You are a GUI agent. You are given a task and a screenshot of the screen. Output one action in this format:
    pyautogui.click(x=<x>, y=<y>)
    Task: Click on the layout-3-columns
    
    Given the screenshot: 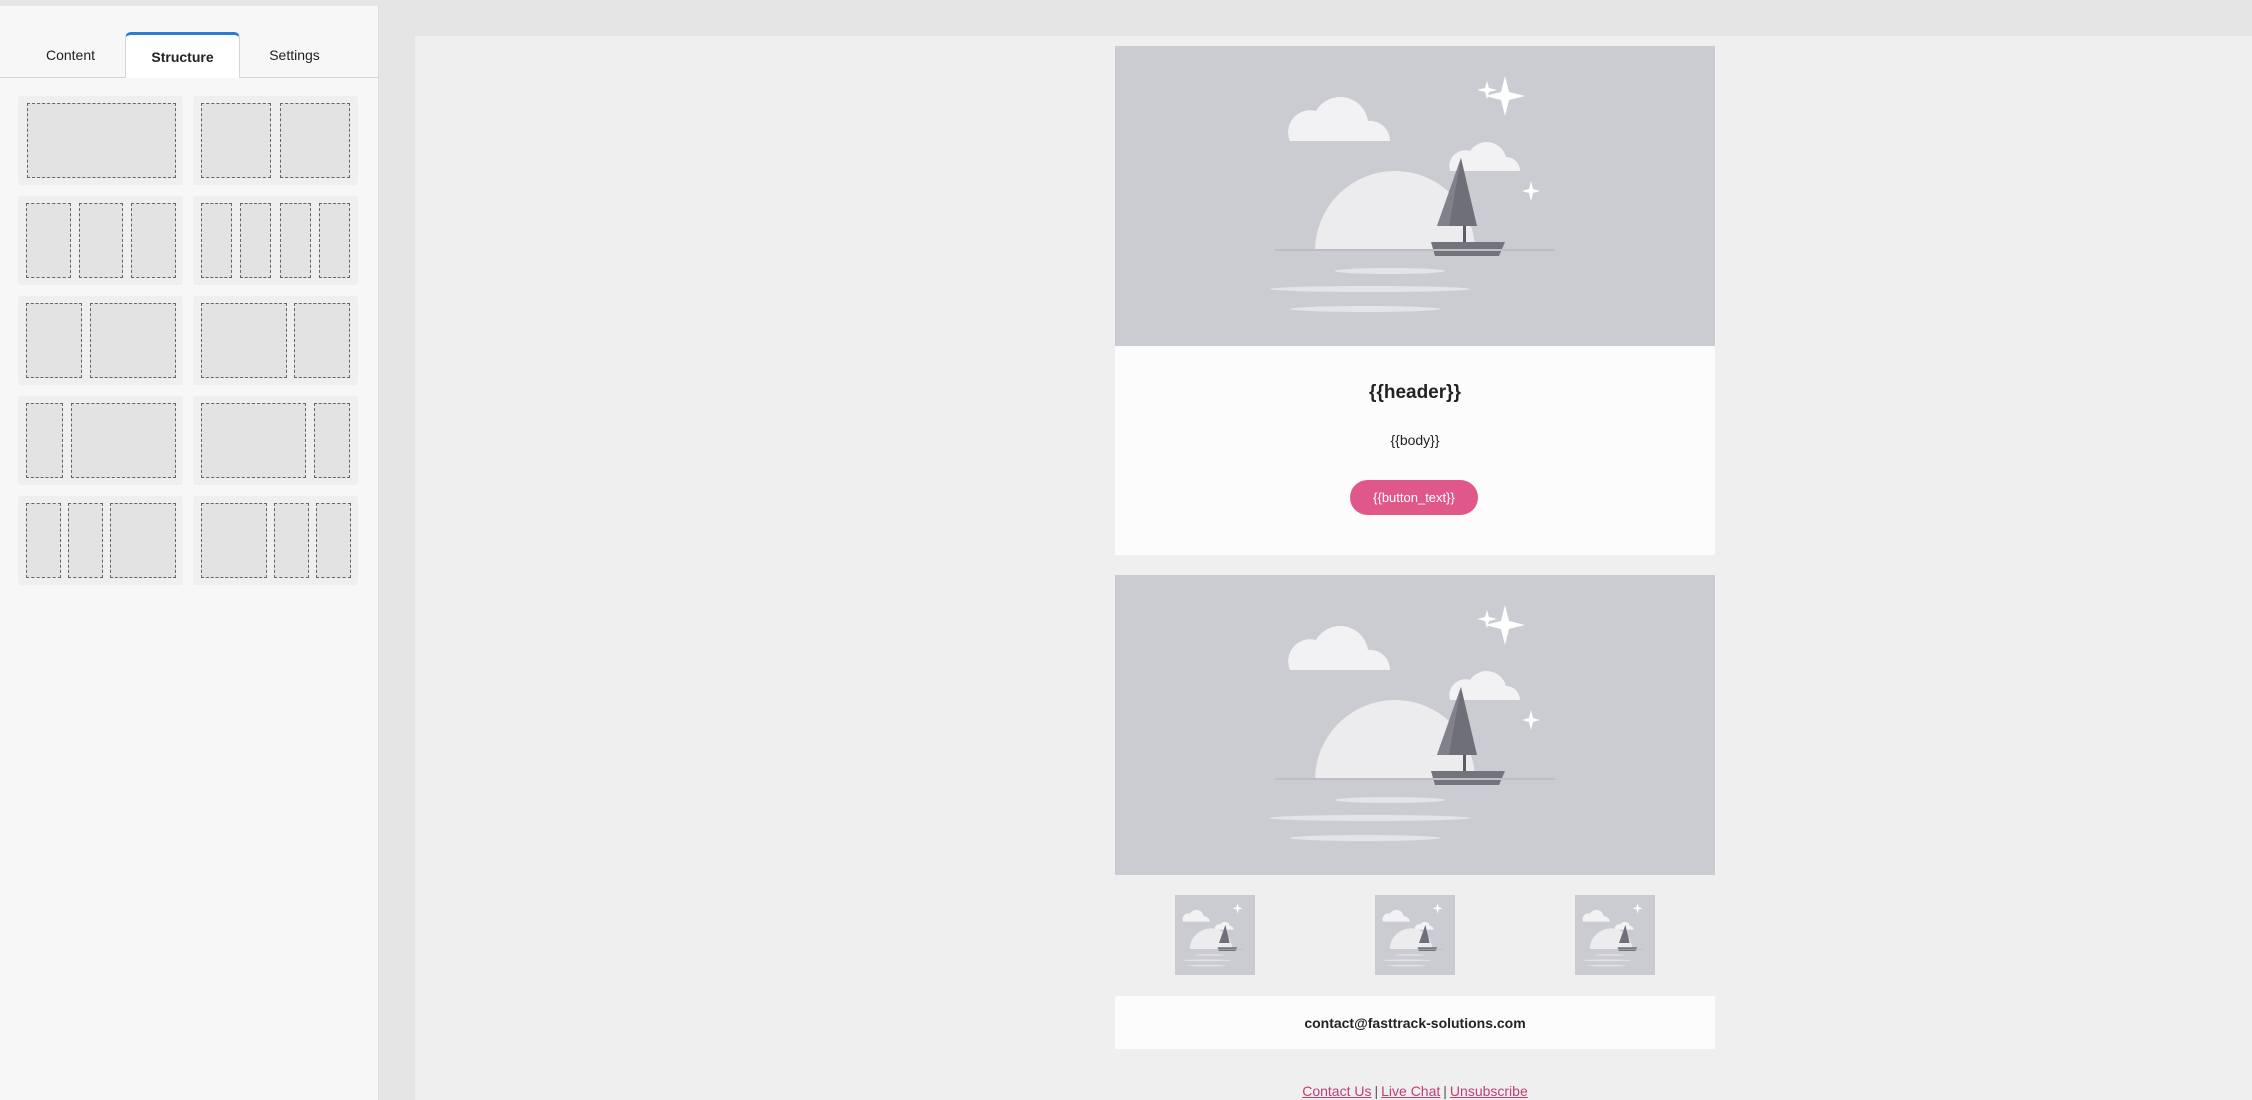 What is the action you would take?
    pyautogui.click(x=100, y=240)
    